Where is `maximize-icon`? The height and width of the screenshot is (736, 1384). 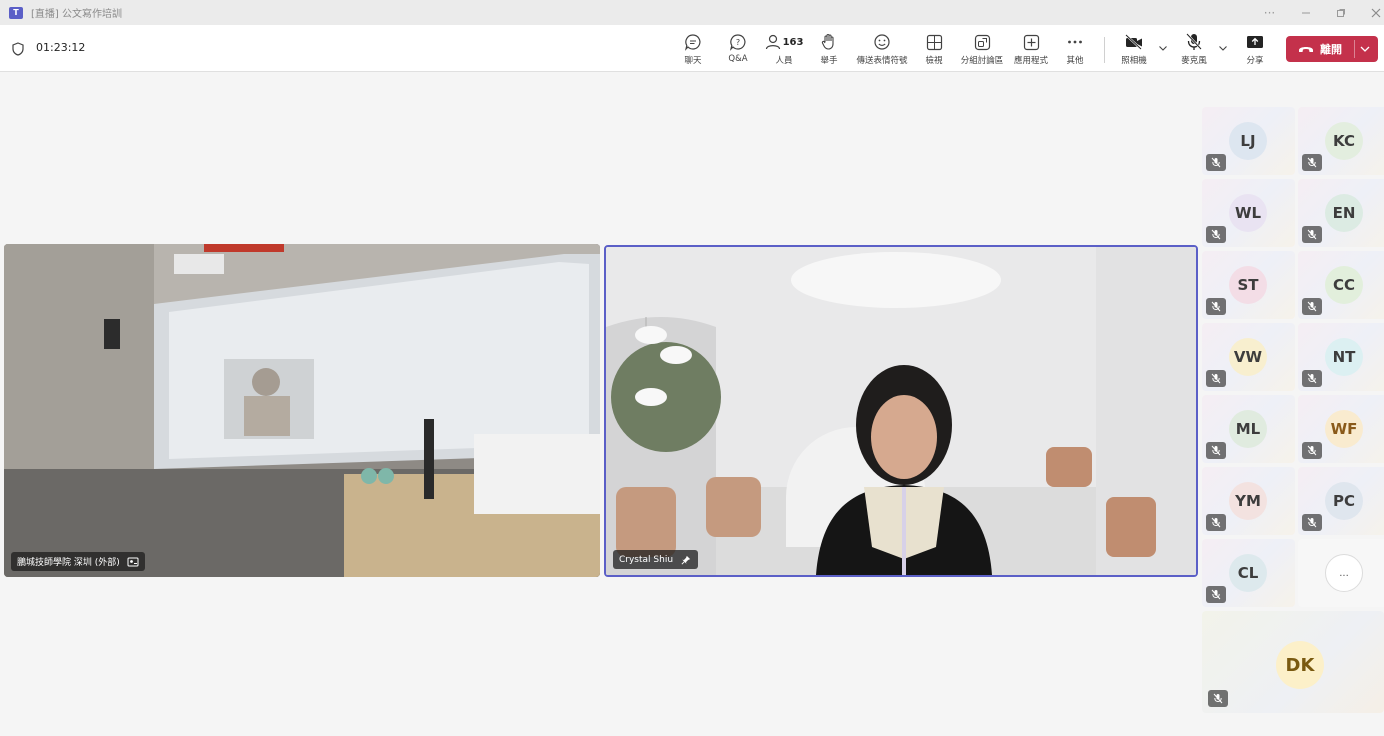
maximize-icon is located at coordinates (1340, 12).